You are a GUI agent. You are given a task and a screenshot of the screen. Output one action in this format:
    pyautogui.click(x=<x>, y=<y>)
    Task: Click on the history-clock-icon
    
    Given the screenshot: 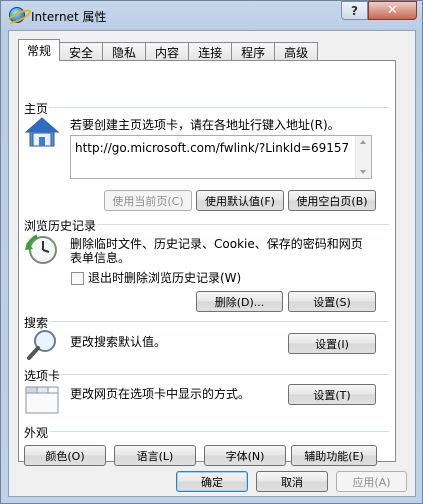 What is the action you would take?
    pyautogui.click(x=41, y=249)
    